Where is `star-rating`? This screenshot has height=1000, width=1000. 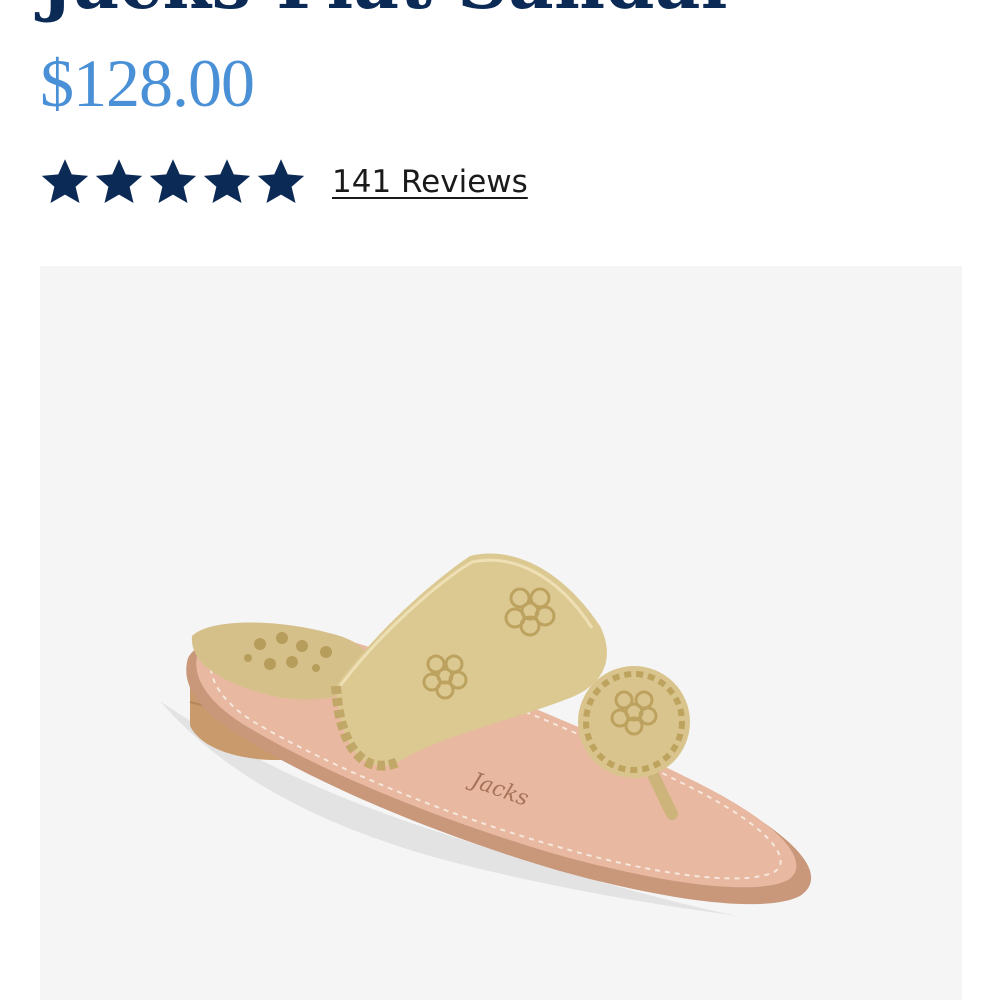
star-rating is located at coordinates (173, 182).